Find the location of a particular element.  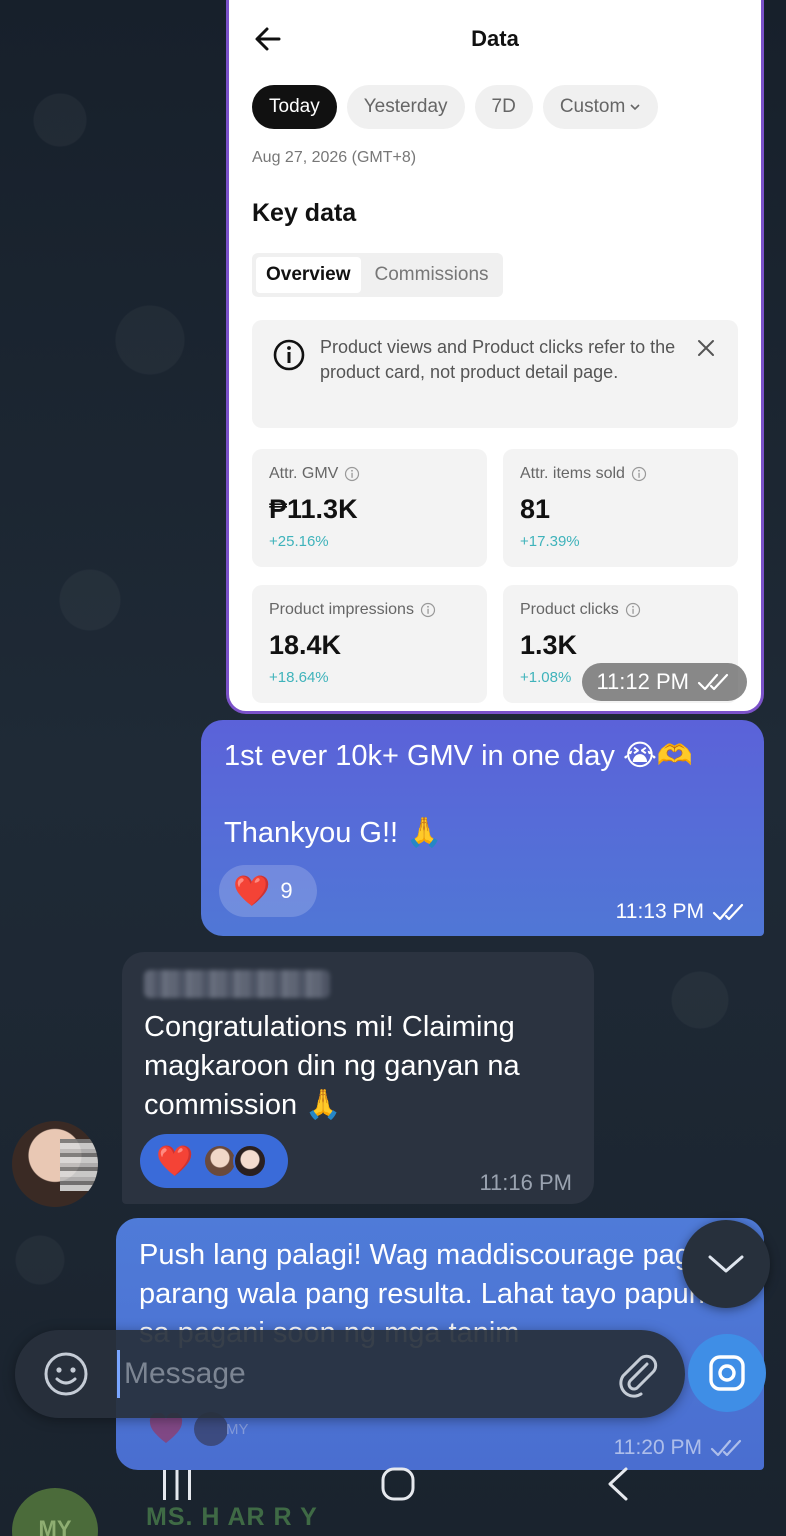

metric-card-items-sold: Attr. items sold 81 +17.39% is located at coordinates (620, 508).